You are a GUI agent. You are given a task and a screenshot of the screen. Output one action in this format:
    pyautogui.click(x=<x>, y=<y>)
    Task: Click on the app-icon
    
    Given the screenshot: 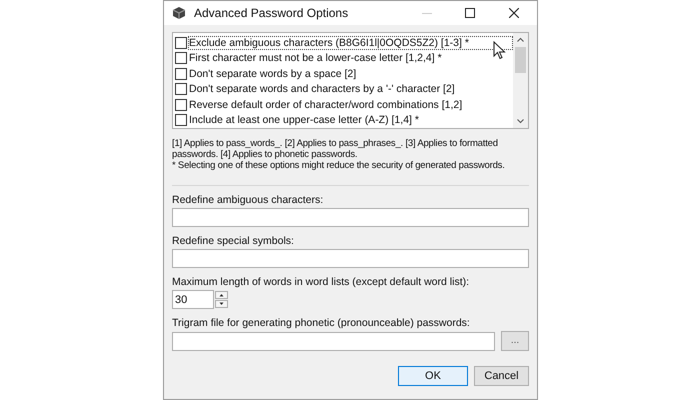 What is the action you would take?
    pyautogui.click(x=179, y=13)
    